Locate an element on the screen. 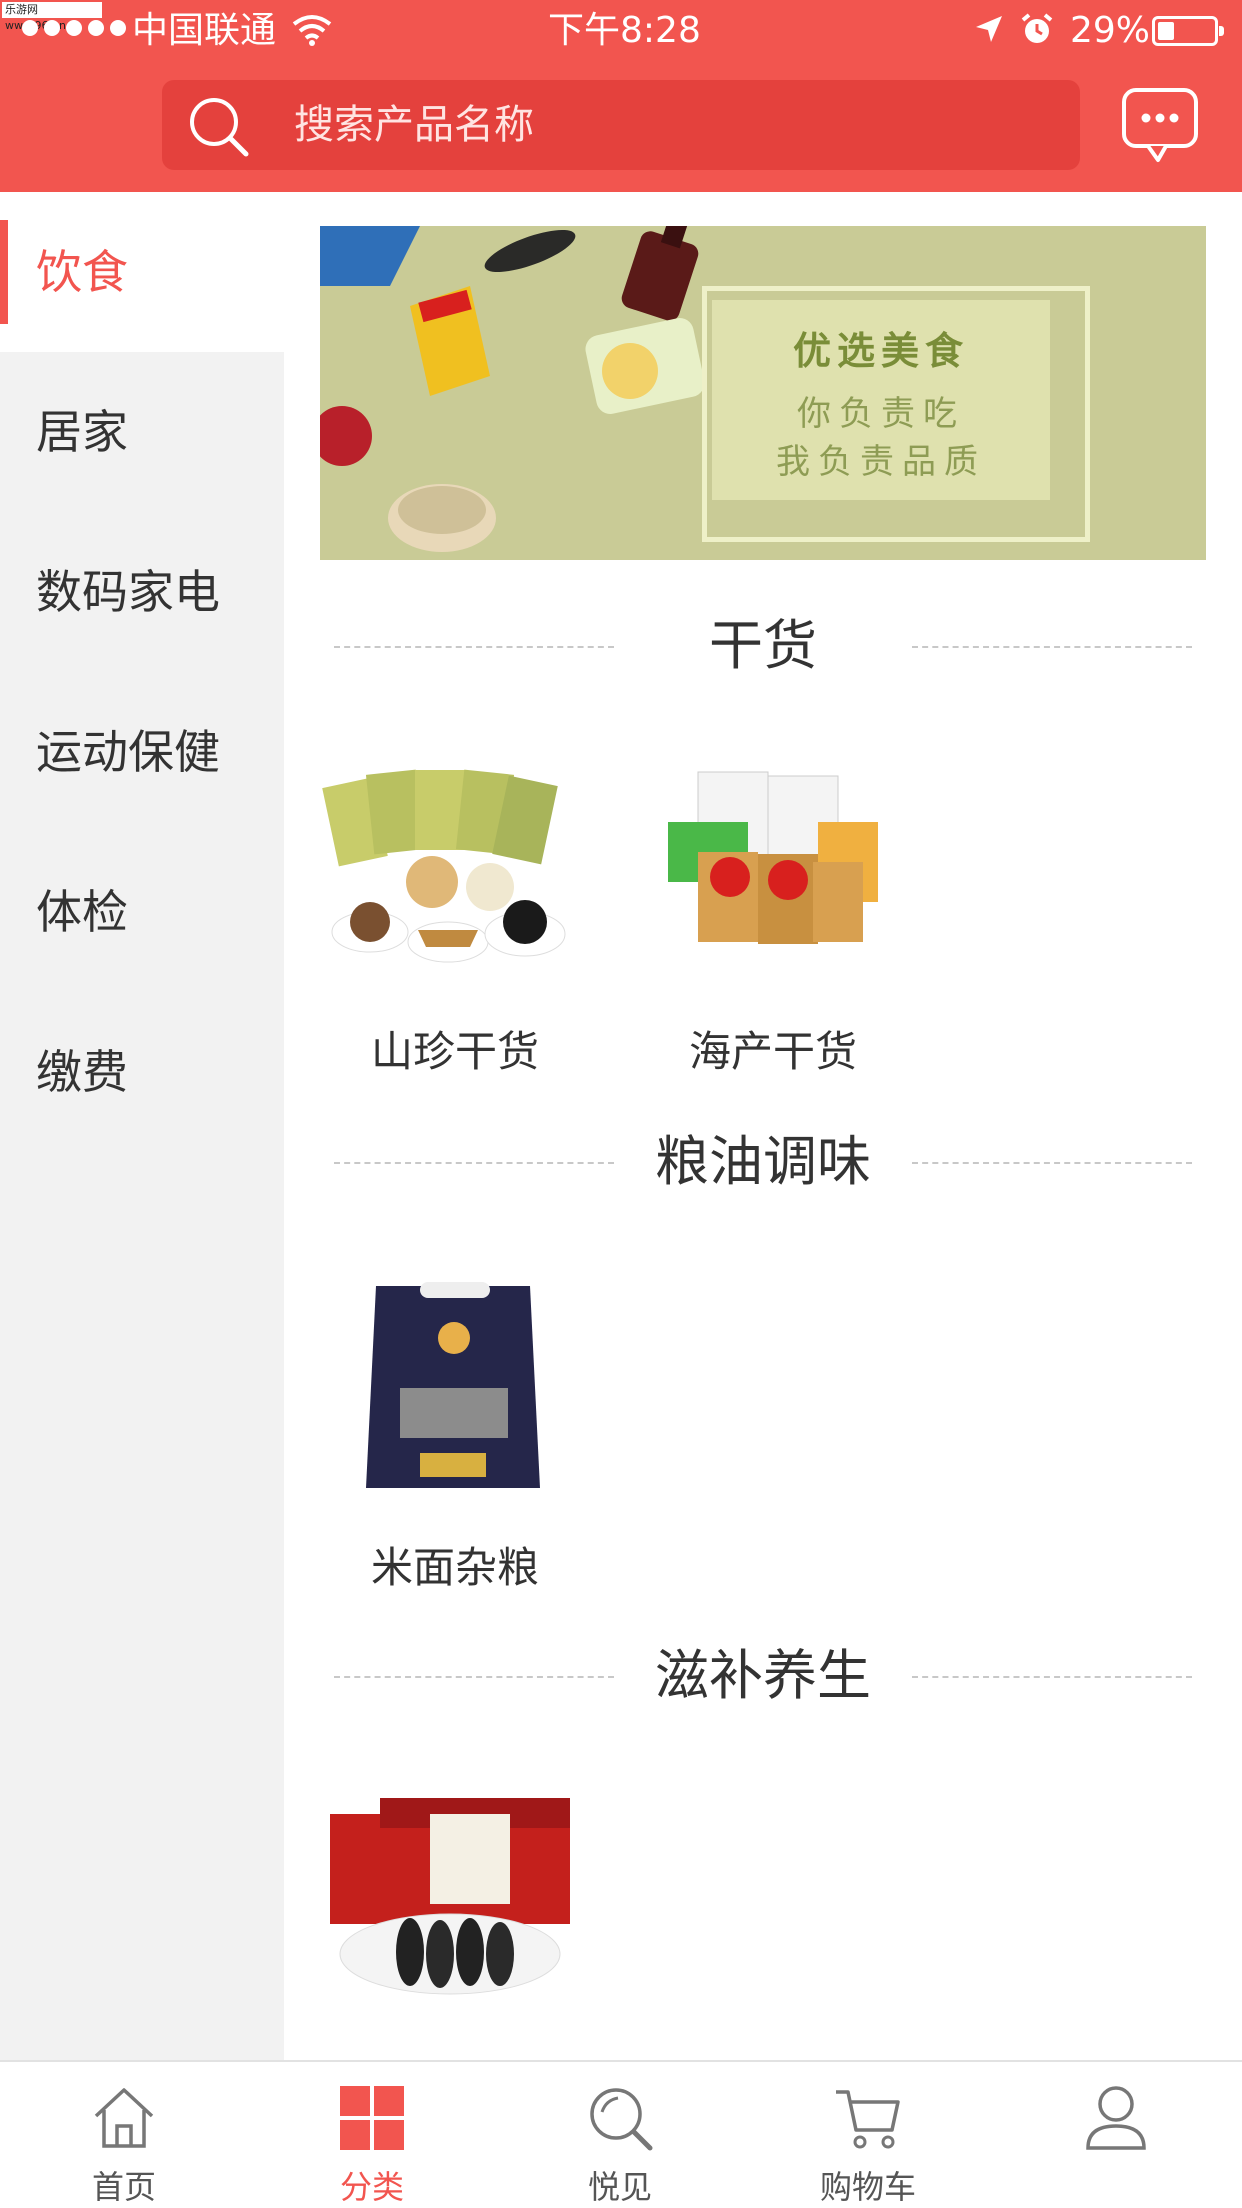  bottom-tab-bar: 首页 分类 悦见 购物车 is located at coordinates (621, 2134).